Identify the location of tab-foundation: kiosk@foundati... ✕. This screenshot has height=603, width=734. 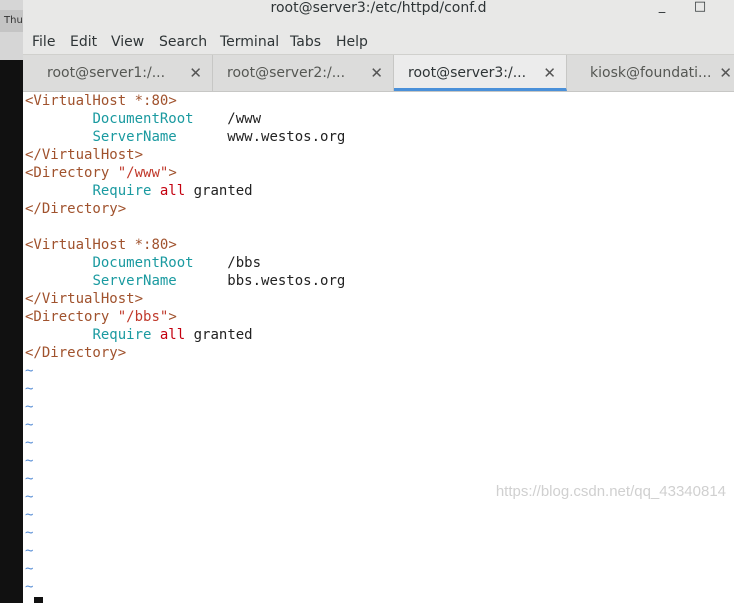
(650, 73).